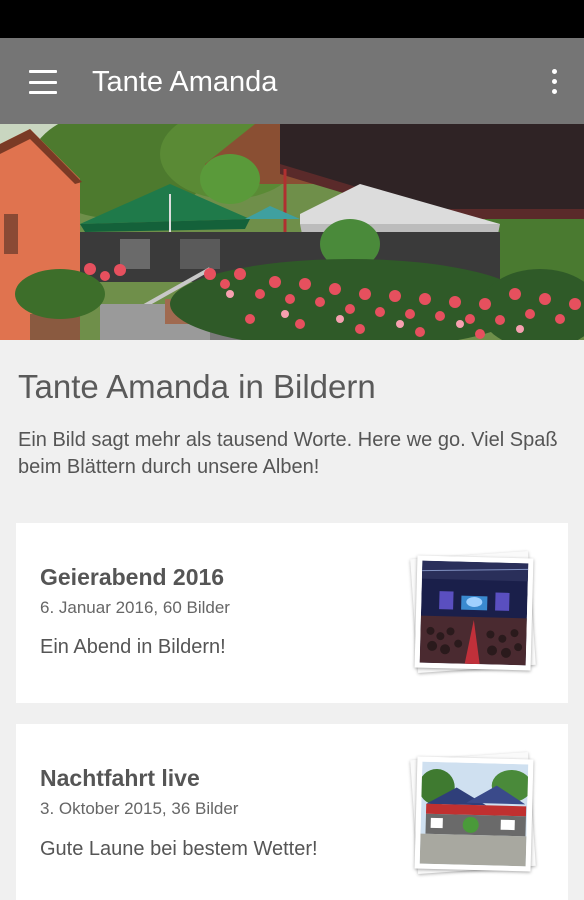 The height and width of the screenshot is (900, 584). Describe the element at coordinates (133, 647) in the screenshot. I see `album-description: Ein Abend in Bildern!` at that location.